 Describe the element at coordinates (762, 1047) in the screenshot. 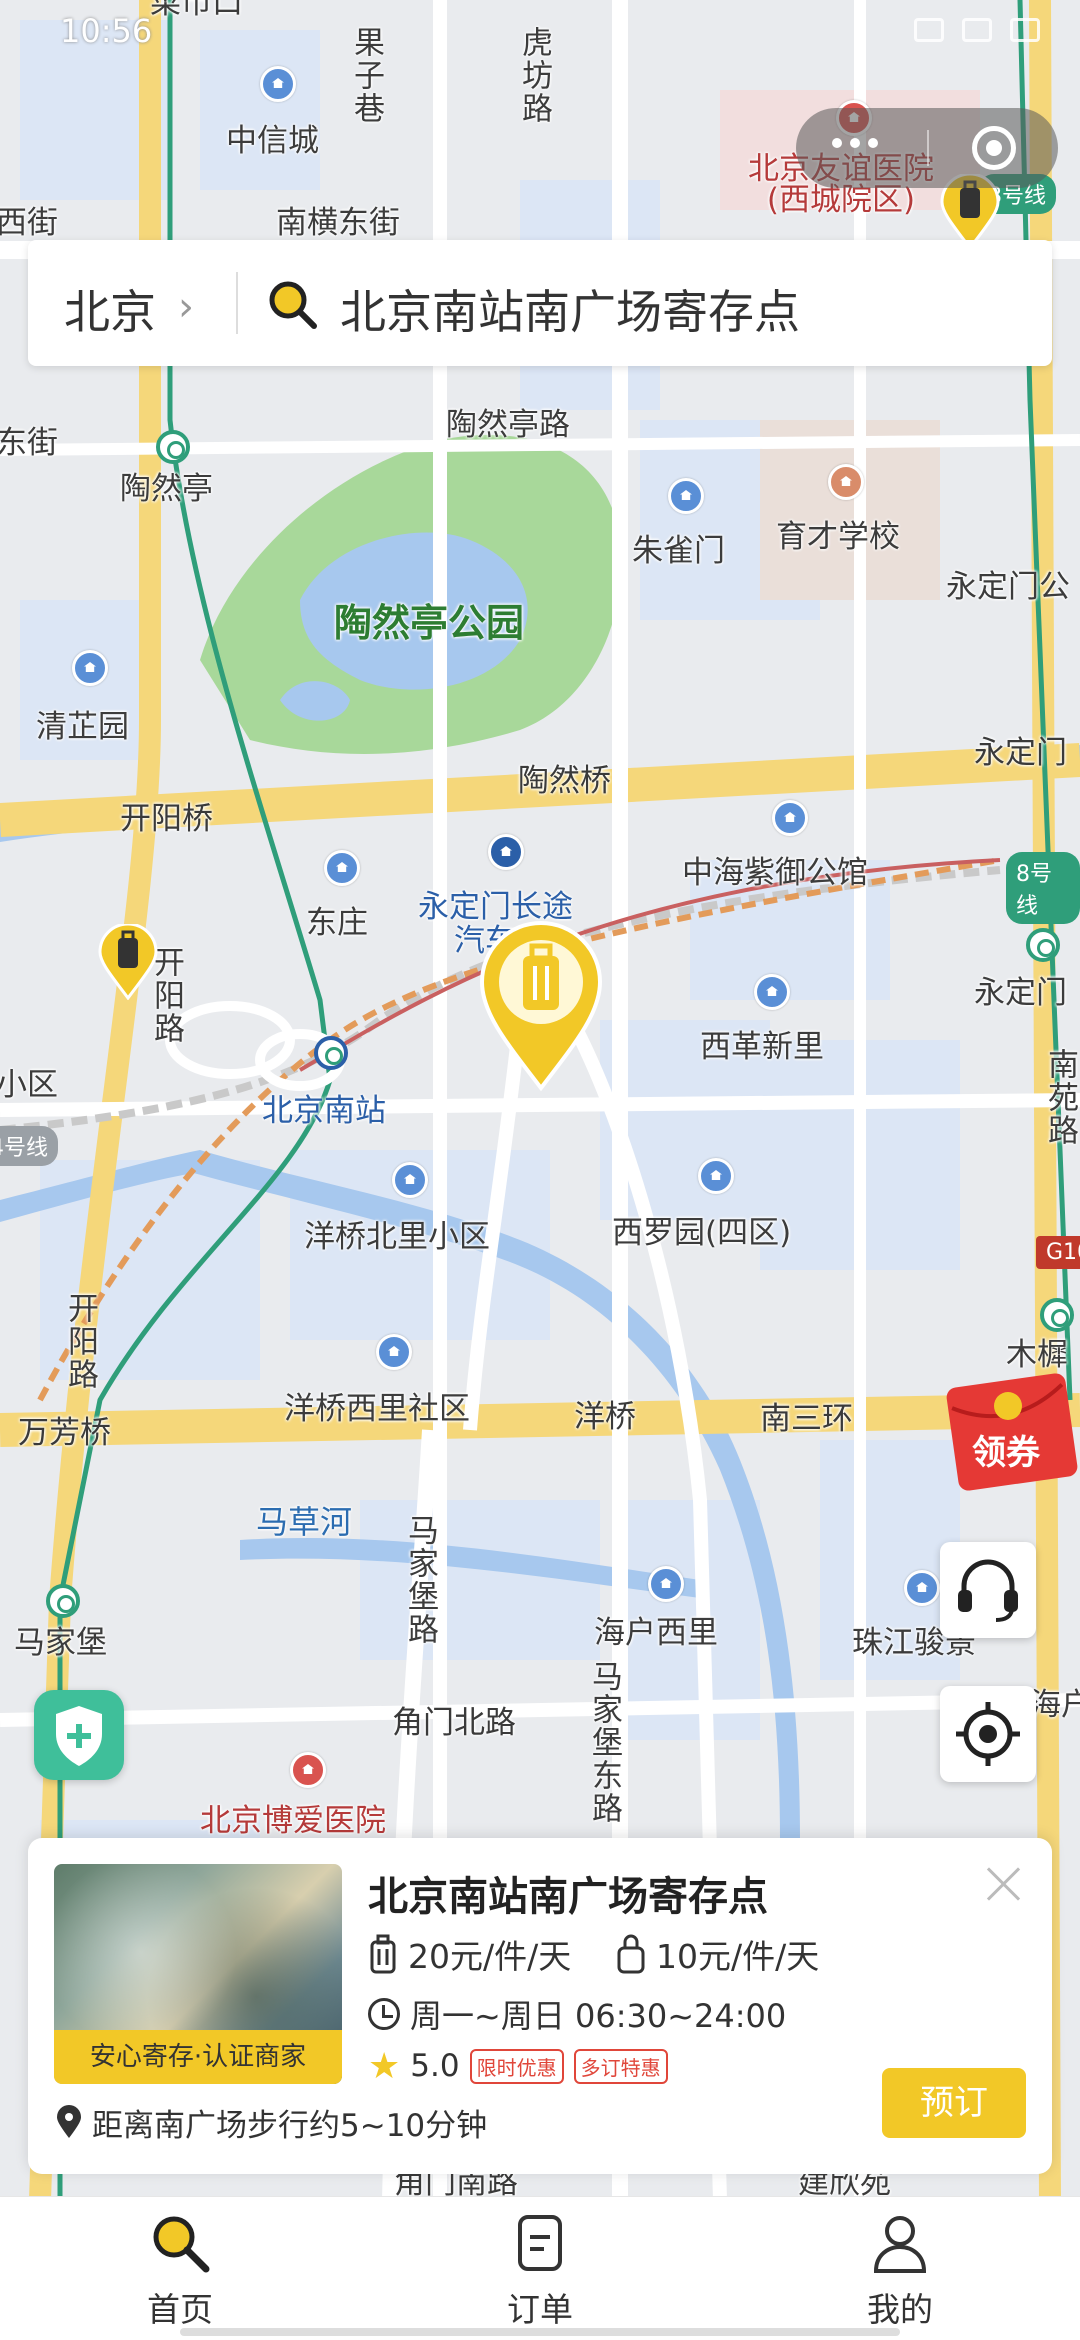

I see `map-label-xige-xinli: 西革新里` at that location.